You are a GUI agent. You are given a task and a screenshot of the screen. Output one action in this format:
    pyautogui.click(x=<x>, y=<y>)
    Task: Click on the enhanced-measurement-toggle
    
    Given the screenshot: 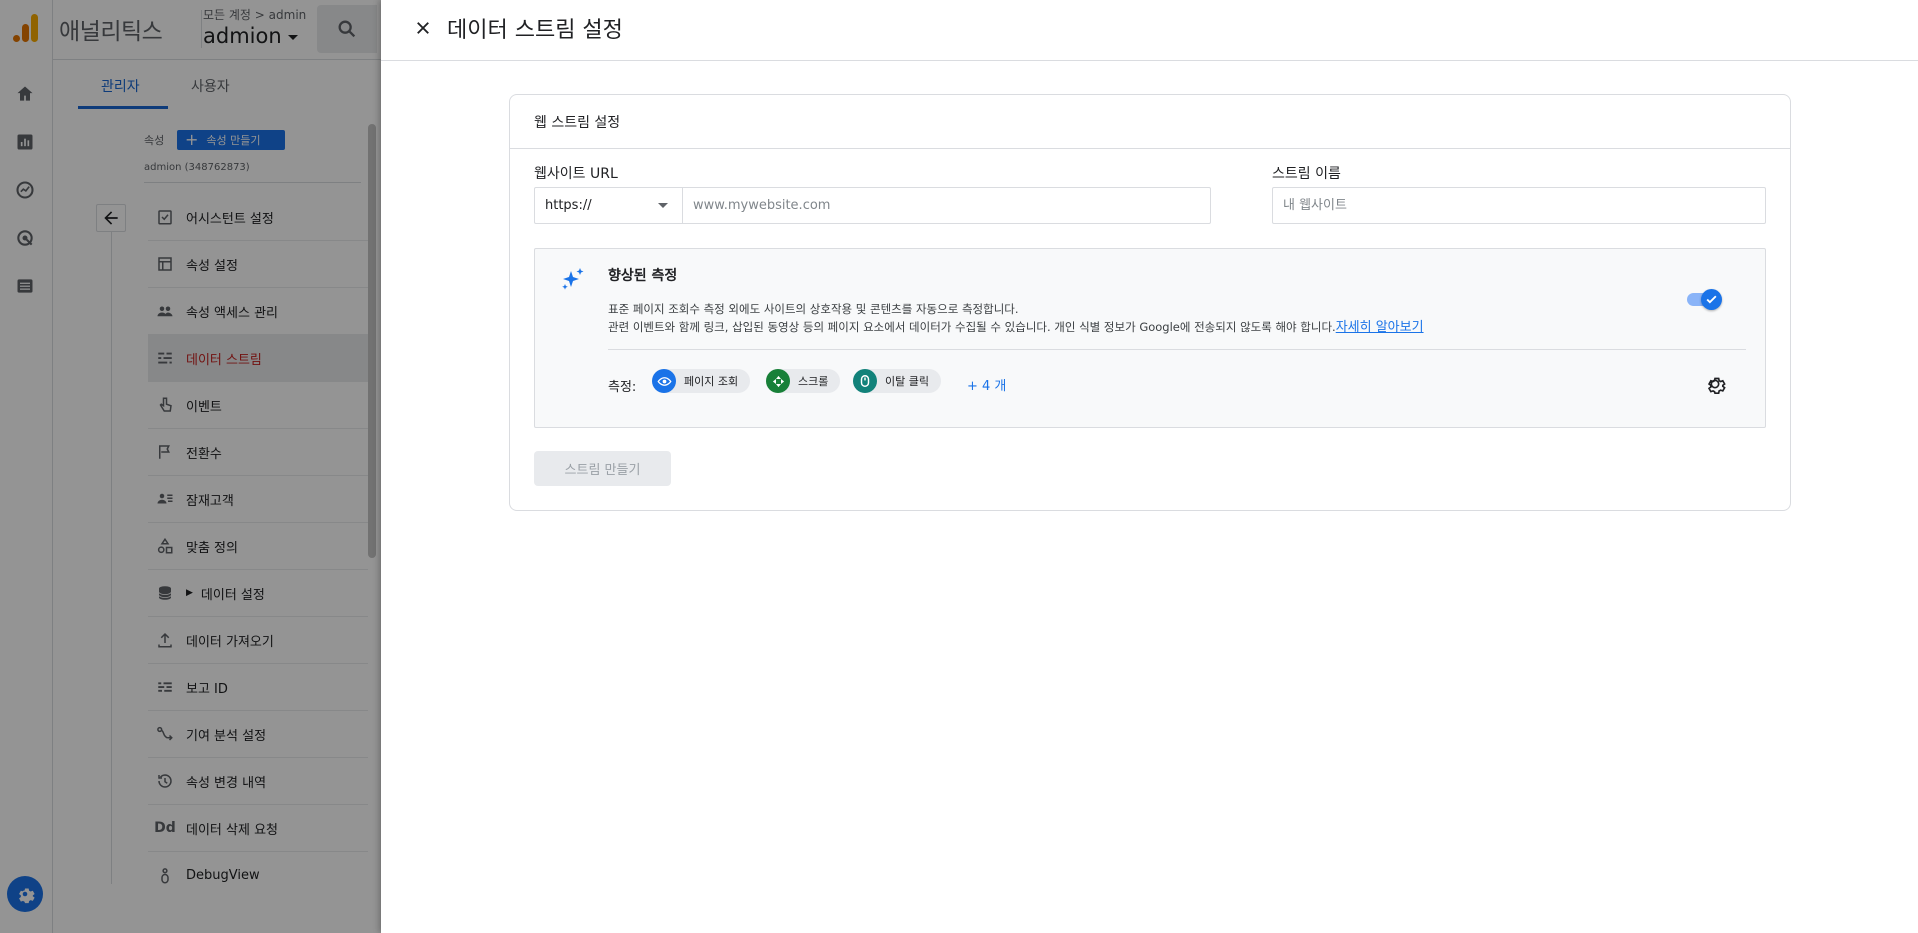 What is the action you would take?
    pyautogui.click(x=1704, y=300)
    